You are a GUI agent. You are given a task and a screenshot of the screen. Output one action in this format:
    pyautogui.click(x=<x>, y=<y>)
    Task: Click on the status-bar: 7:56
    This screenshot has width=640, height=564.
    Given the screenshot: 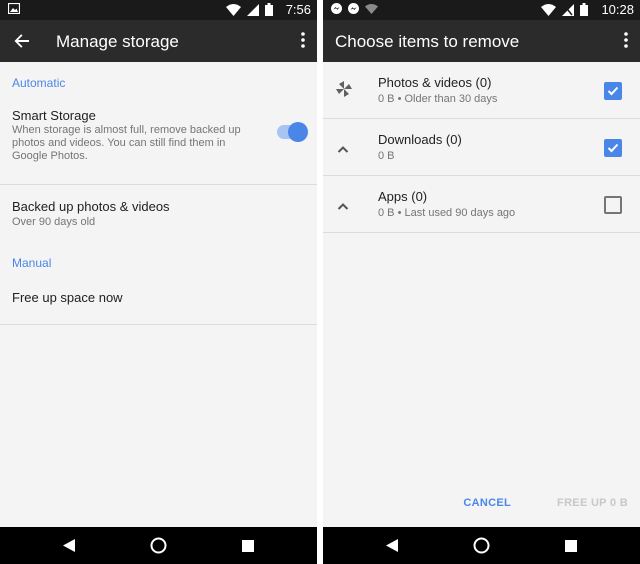 What is the action you would take?
    pyautogui.click(x=158, y=10)
    